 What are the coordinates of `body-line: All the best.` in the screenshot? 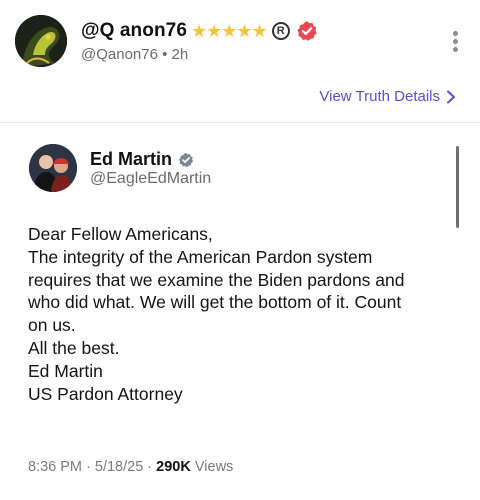 It's located at (74, 347).